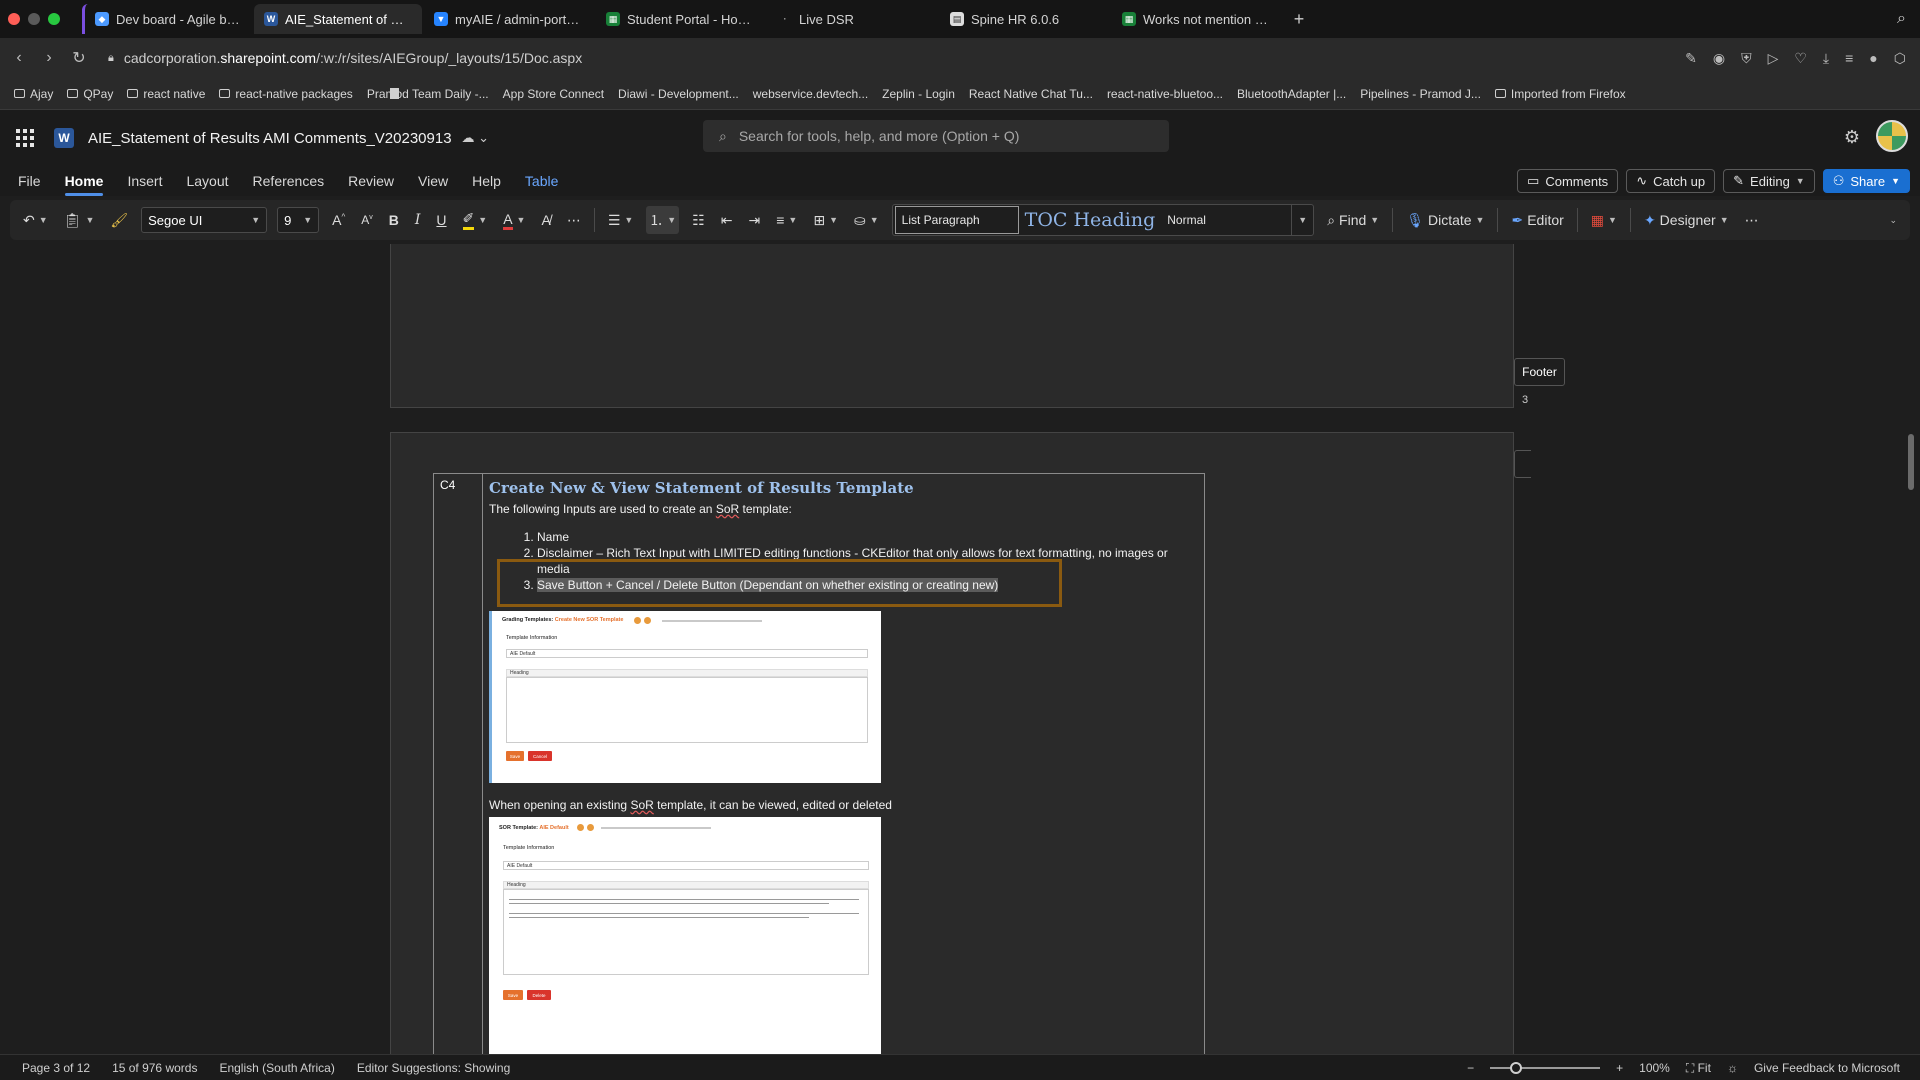 The width and height of the screenshot is (1920, 1080). What do you see at coordinates (853, 19) in the screenshot?
I see `browser-tab: · Live DSR` at bounding box center [853, 19].